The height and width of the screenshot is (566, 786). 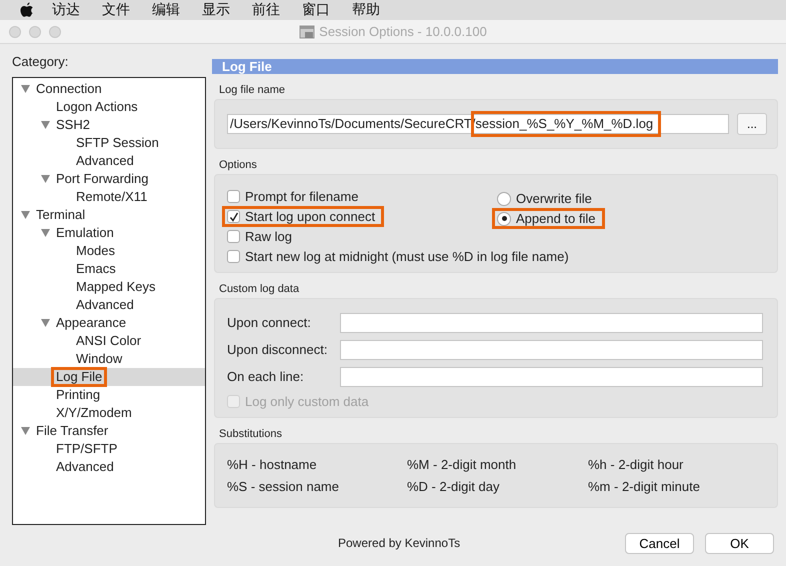 I want to click on menu-item: 显示, so click(x=216, y=10).